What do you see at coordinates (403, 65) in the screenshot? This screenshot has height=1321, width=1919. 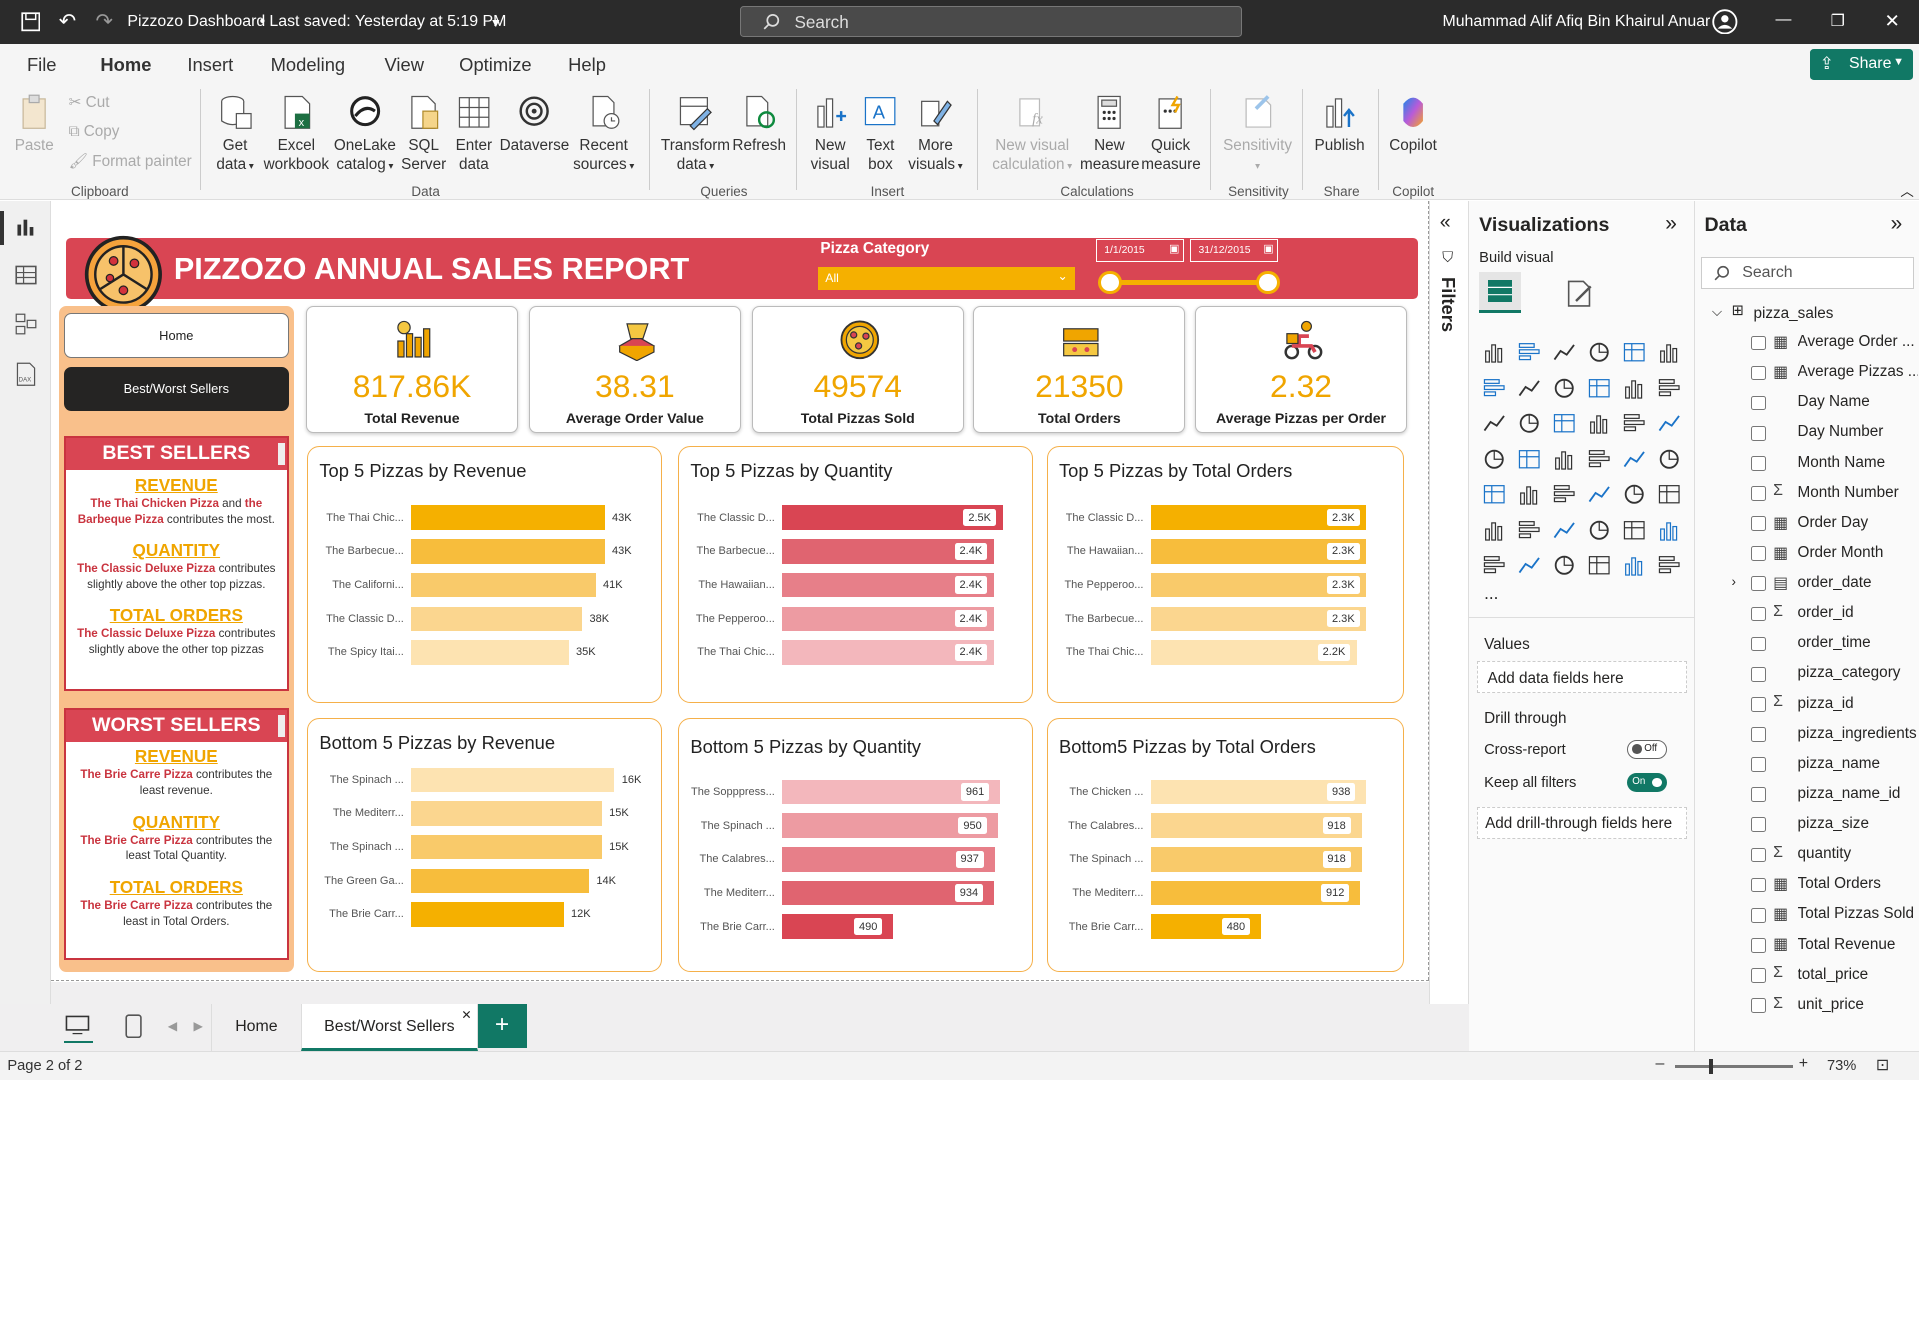 I see `menu-view: View` at bounding box center [403, 65].